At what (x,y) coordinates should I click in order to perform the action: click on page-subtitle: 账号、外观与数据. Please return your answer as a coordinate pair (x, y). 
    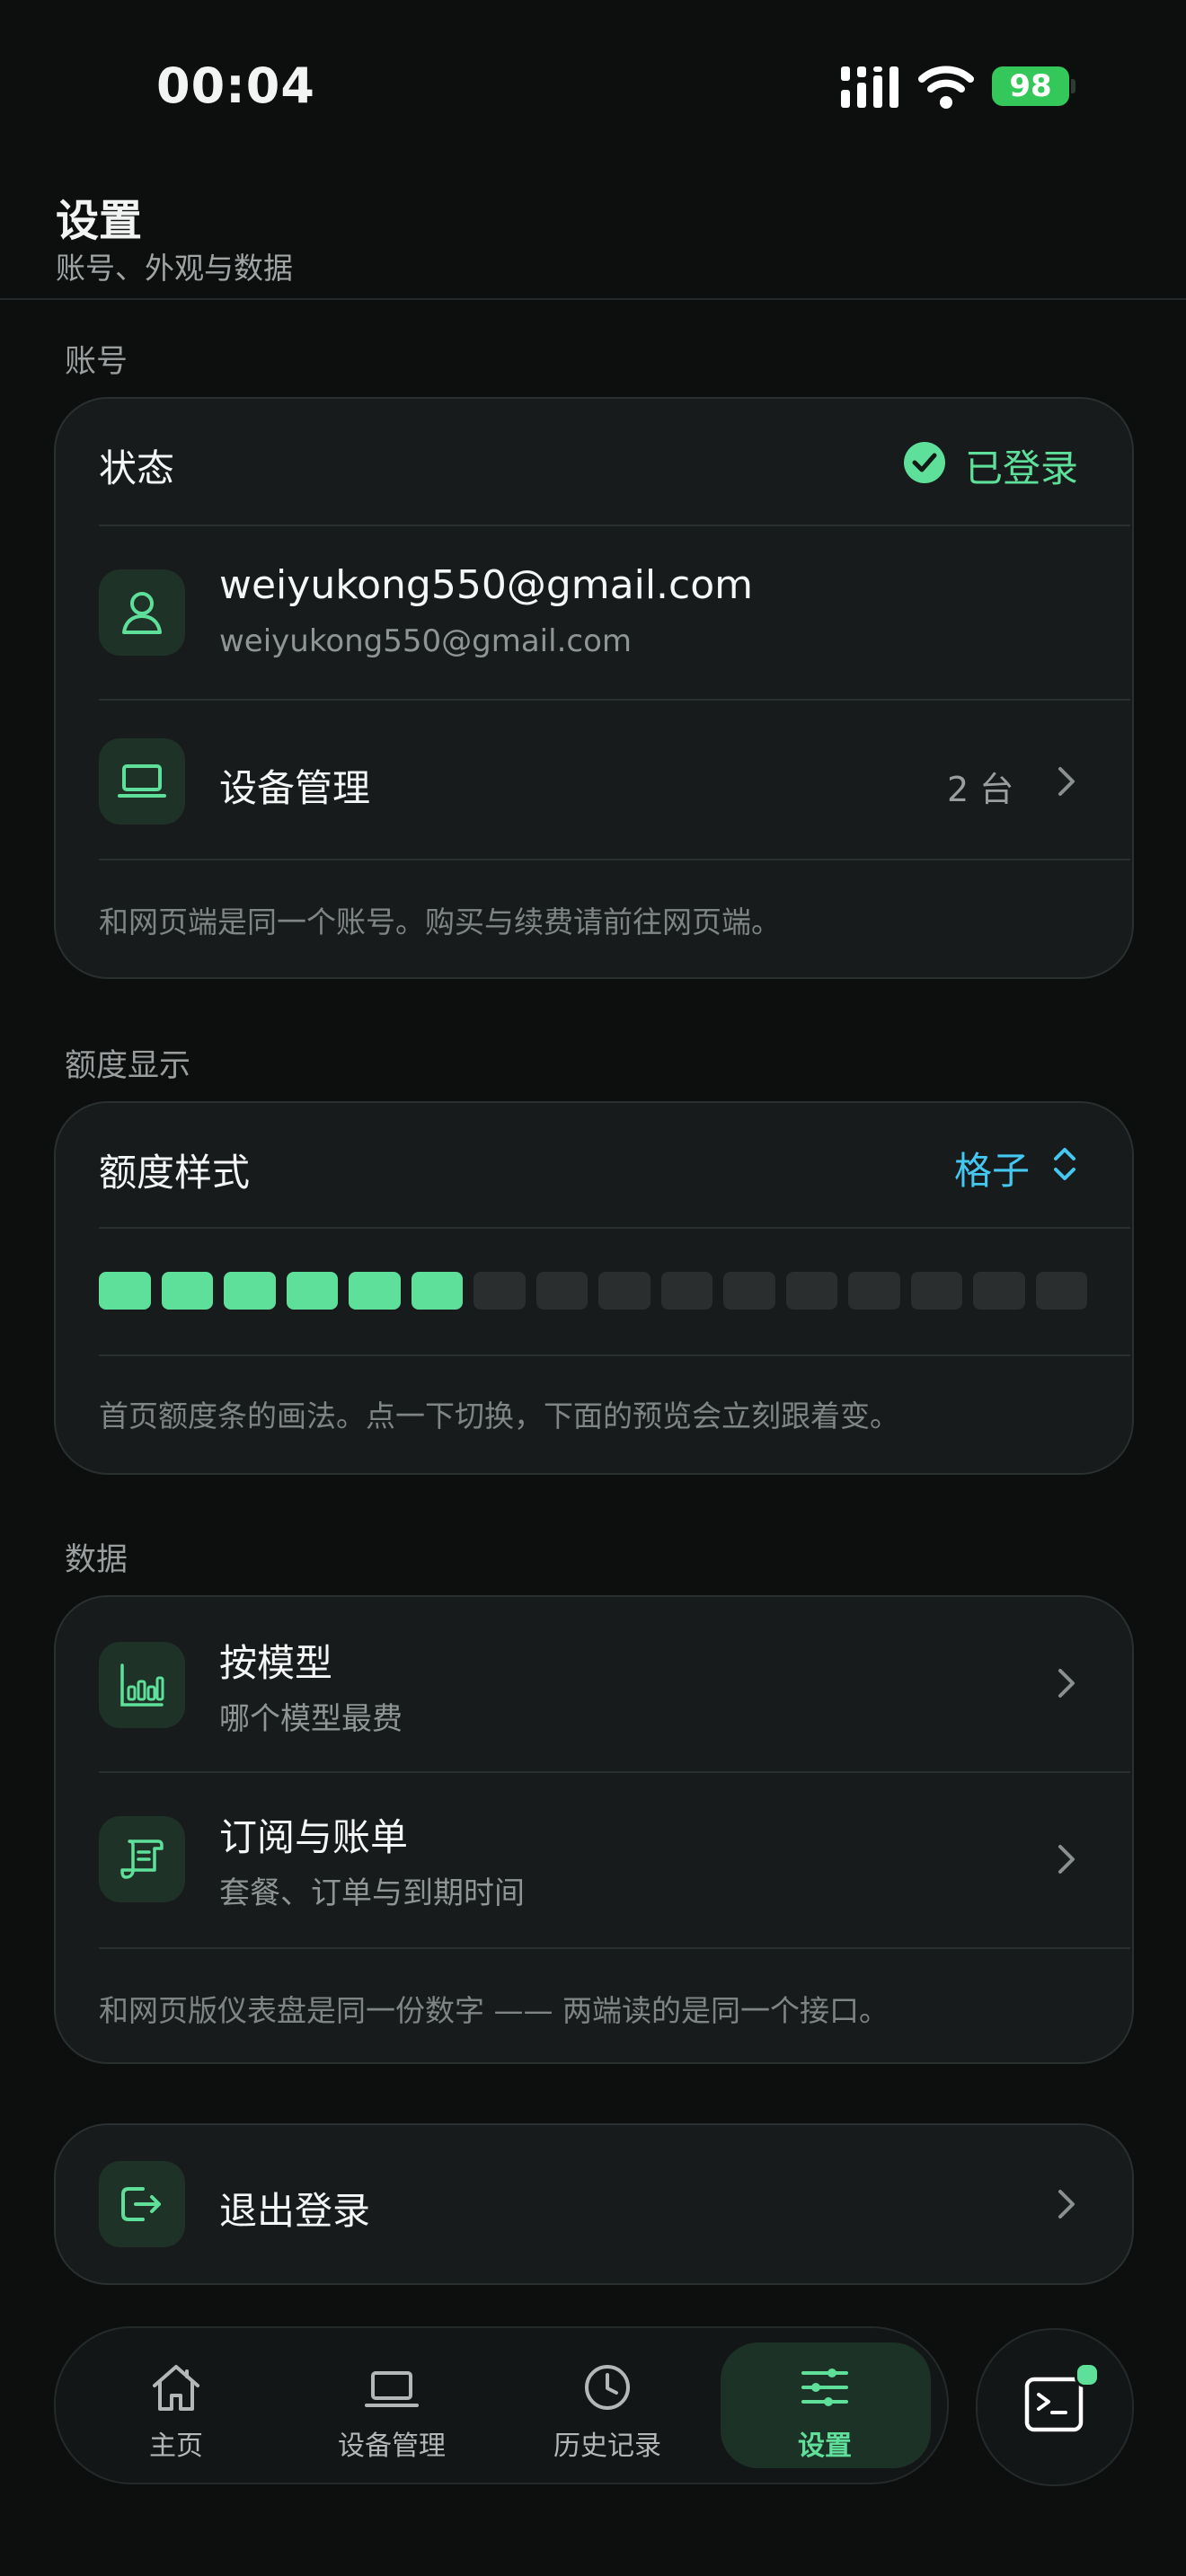
    Looking at the image, I should click on (174, 268).